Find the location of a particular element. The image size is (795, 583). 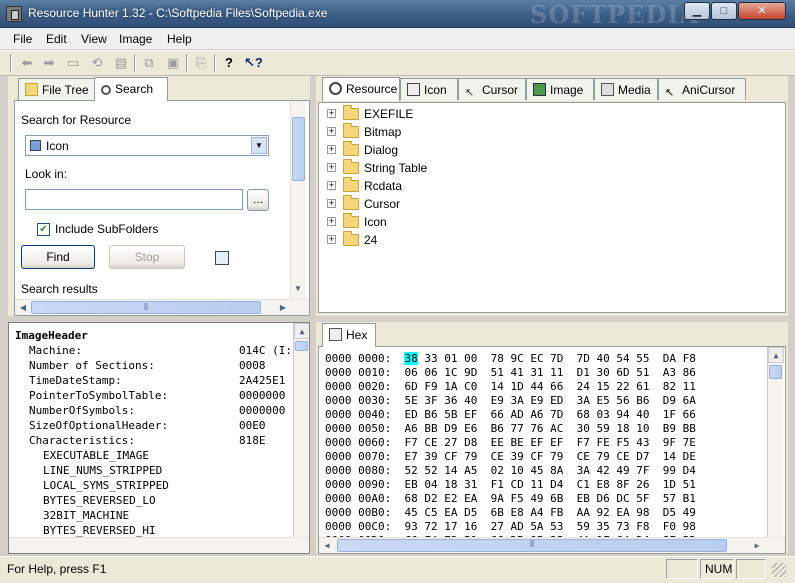

hex-horizontal-scrollbar: ◀ ⦀ ▶ is located at coordinates (552, 545).